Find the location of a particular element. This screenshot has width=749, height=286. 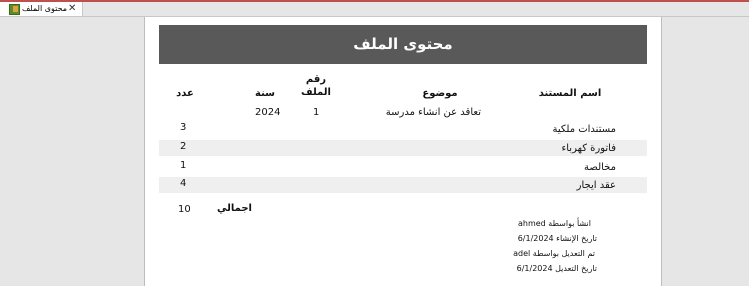

tab-report: محتوى الملف ✕ is located at coordinates (41, 9).